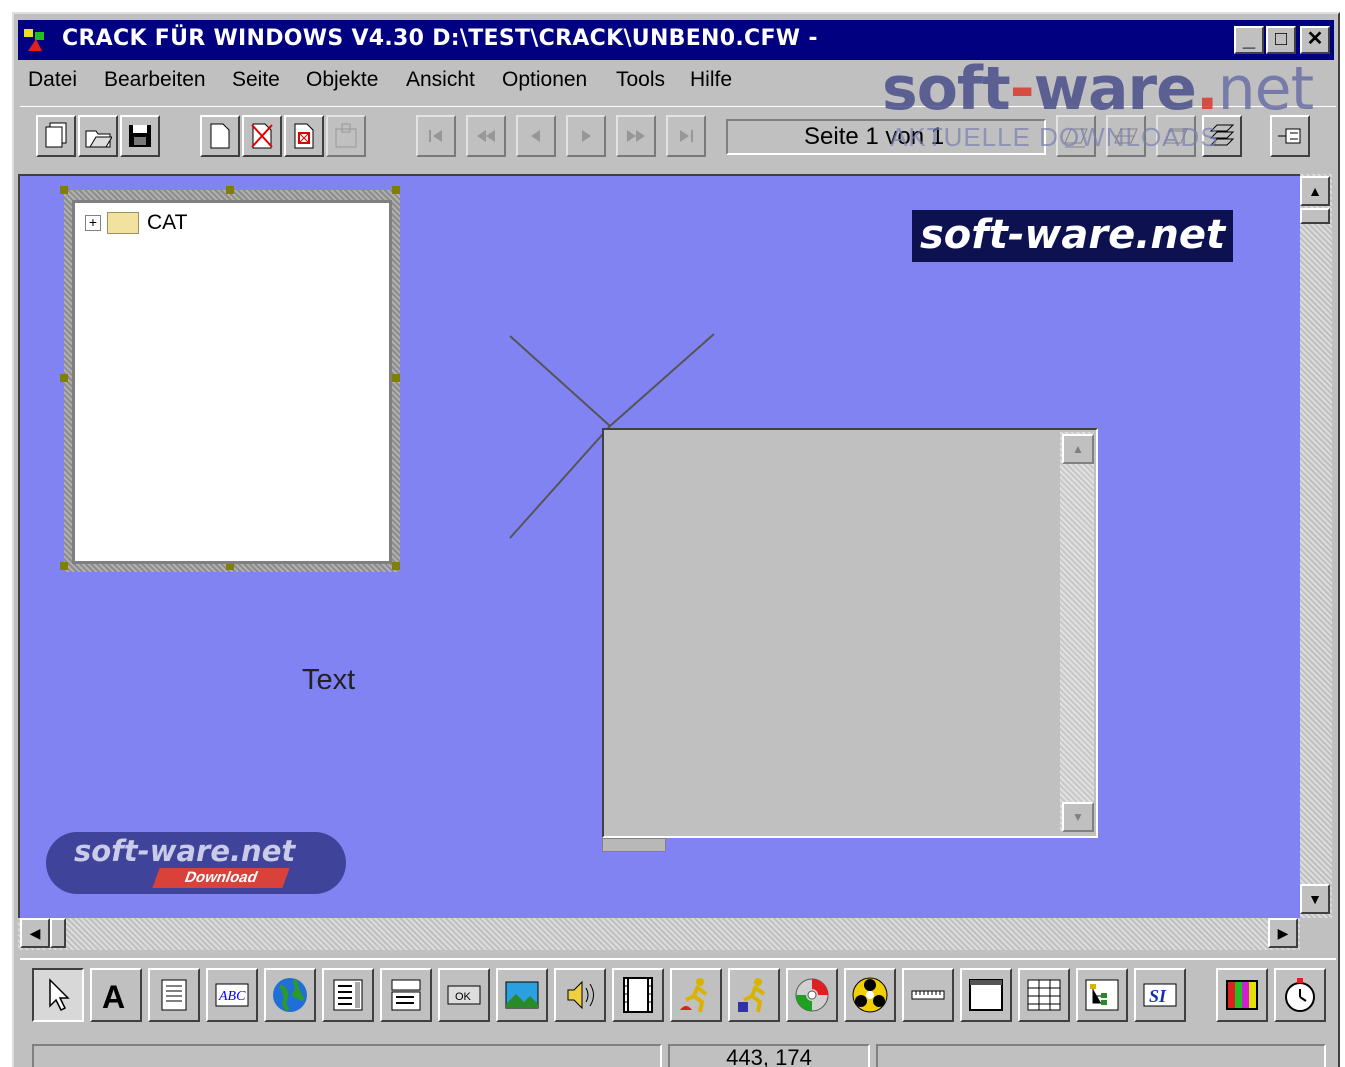 The width and height of the screenshot is (1345, 1067). Describe the element at coordinates (640, 80) in the screenshot. I see `menu-tools: Tools` at that location.